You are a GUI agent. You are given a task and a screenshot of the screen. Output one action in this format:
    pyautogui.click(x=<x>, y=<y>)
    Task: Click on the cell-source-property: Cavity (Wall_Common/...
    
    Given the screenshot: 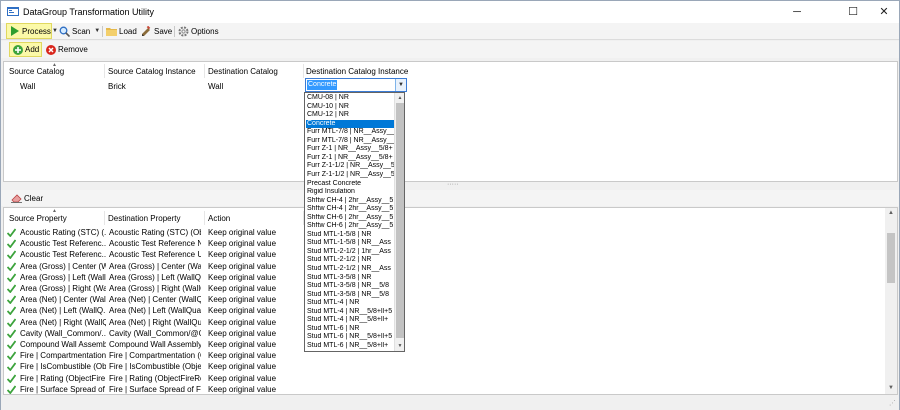 What is the action you would take?
    pyautogui.click(x=63, y=333)
    